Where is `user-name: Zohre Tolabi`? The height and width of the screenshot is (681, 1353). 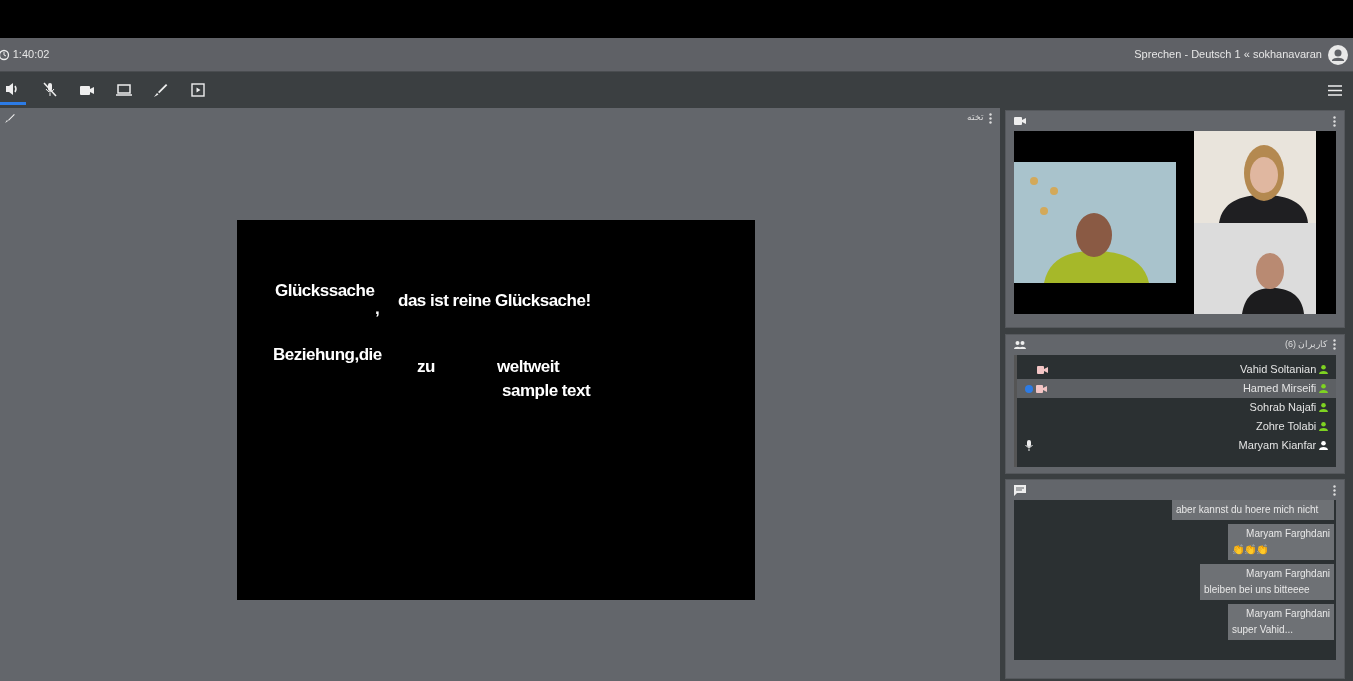
user-name: Zohre Tolabi is located at coordinates (1286, 427).